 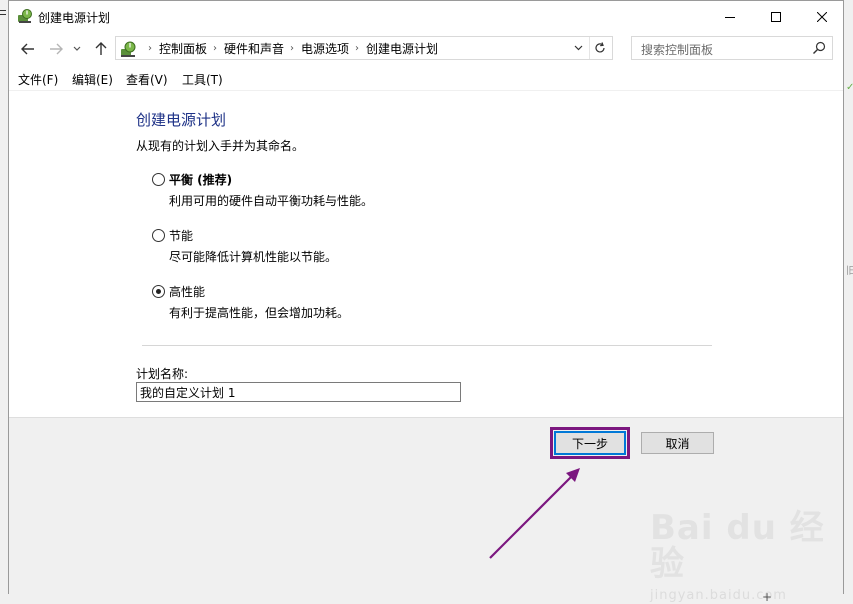 What do you see at coordinates (776, 16) in the screenshot?
I see `maximize-button` at bounding box center [776, 16].